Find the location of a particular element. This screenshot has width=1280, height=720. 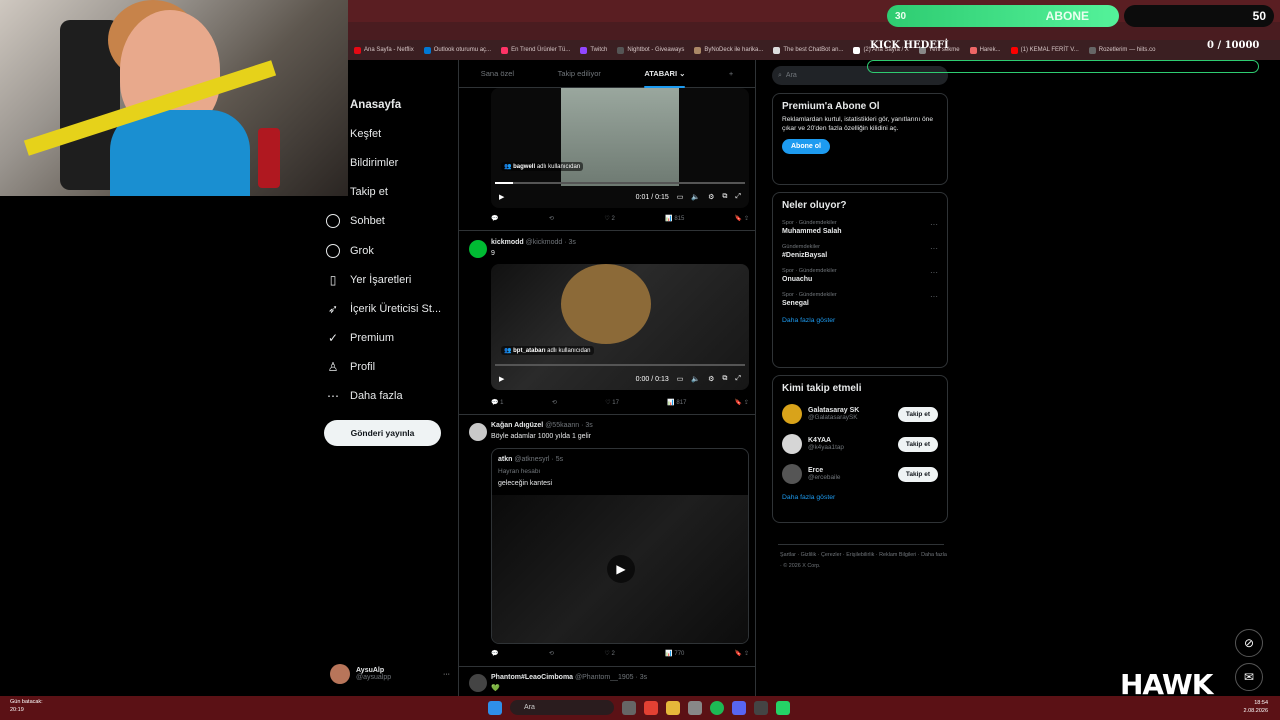

tab-atabari: ATABARI ⌄ is located at coordinates (665, 78).